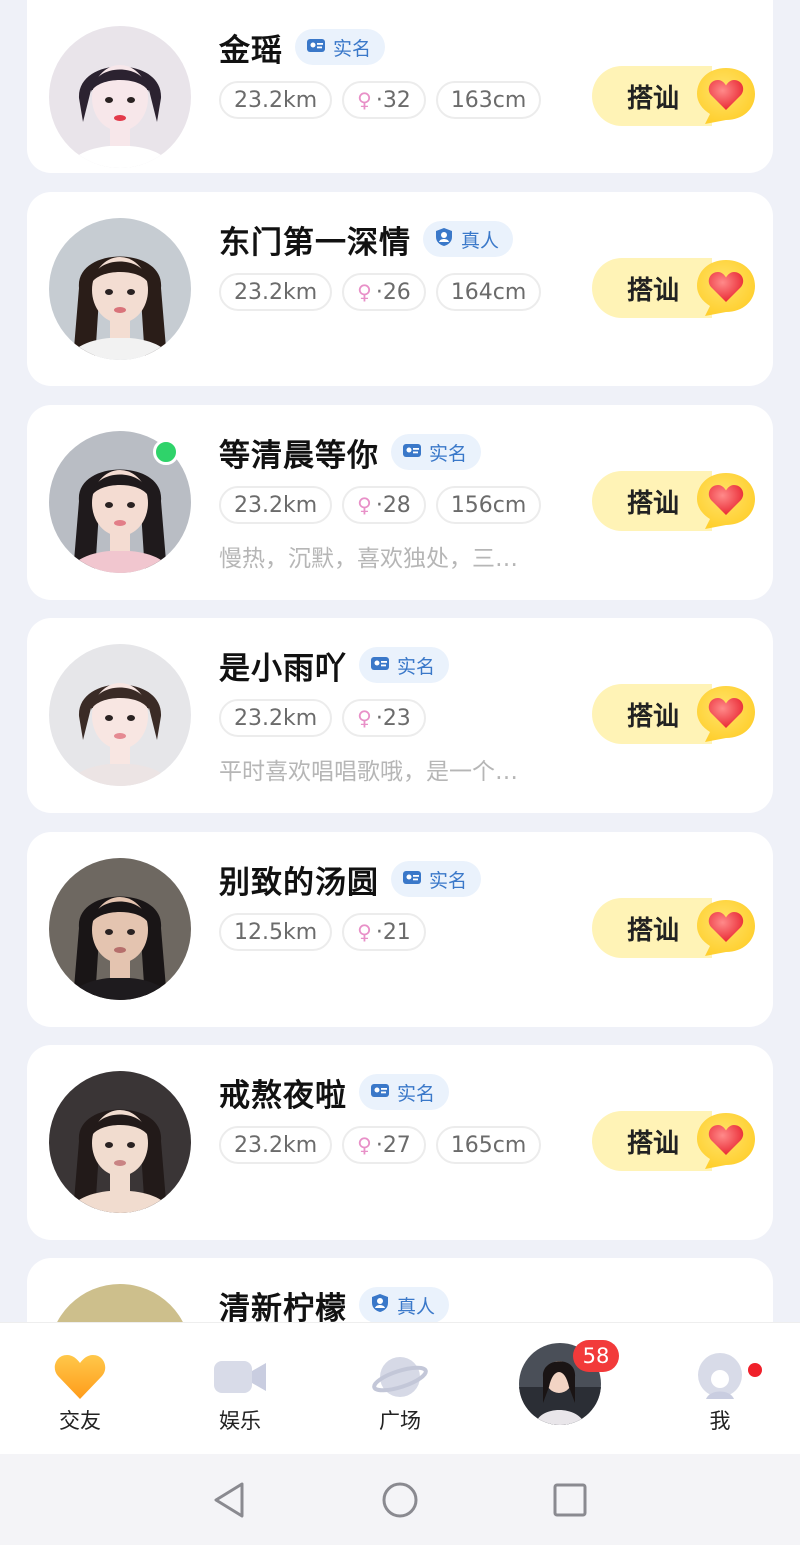 This screenshot has width=800, height=1545. I want to click on tab-me: 我, so click(720, 1389).